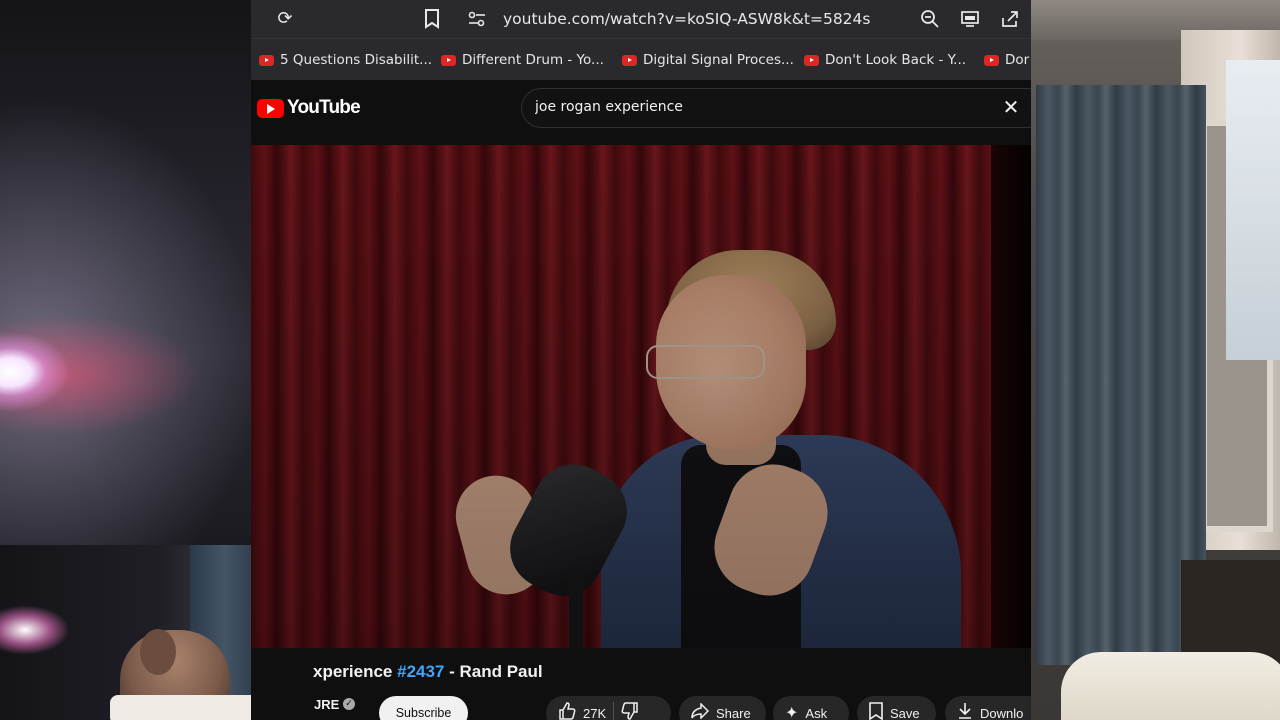 Image resolution: width=1280 pixels, height=720 pixels. Describe the element at coordinates (614, 711) in the screenshot. I see `divider` at that location.